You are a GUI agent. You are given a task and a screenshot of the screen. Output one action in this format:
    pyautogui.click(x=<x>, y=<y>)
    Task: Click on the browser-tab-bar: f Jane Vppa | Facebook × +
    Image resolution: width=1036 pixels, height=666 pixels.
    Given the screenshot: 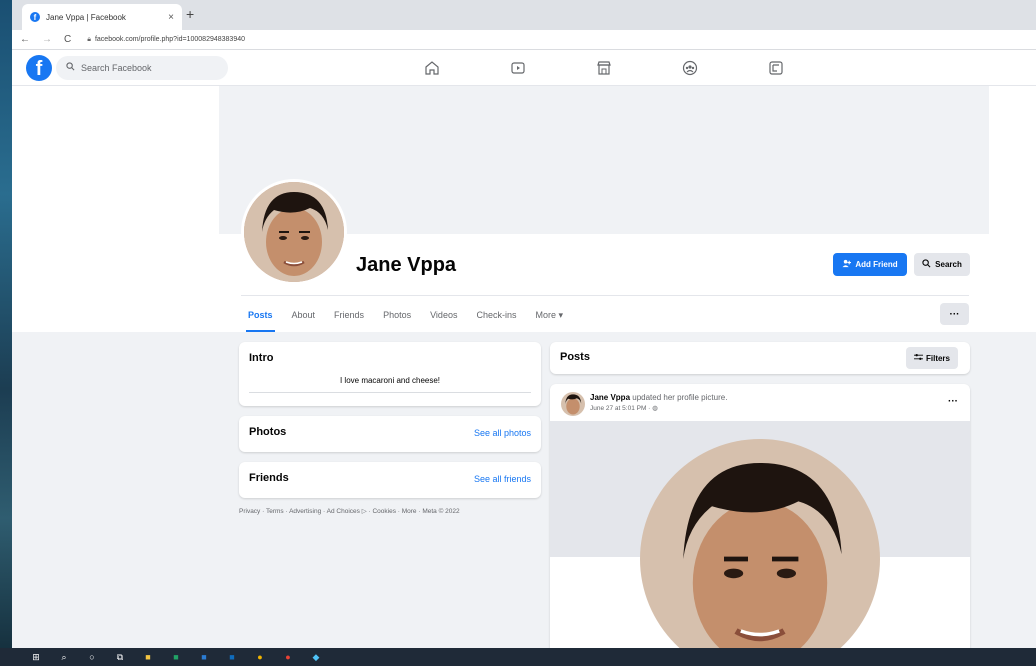 What is the action you would take?
    pyautogui.click(x=524, y=15)
    